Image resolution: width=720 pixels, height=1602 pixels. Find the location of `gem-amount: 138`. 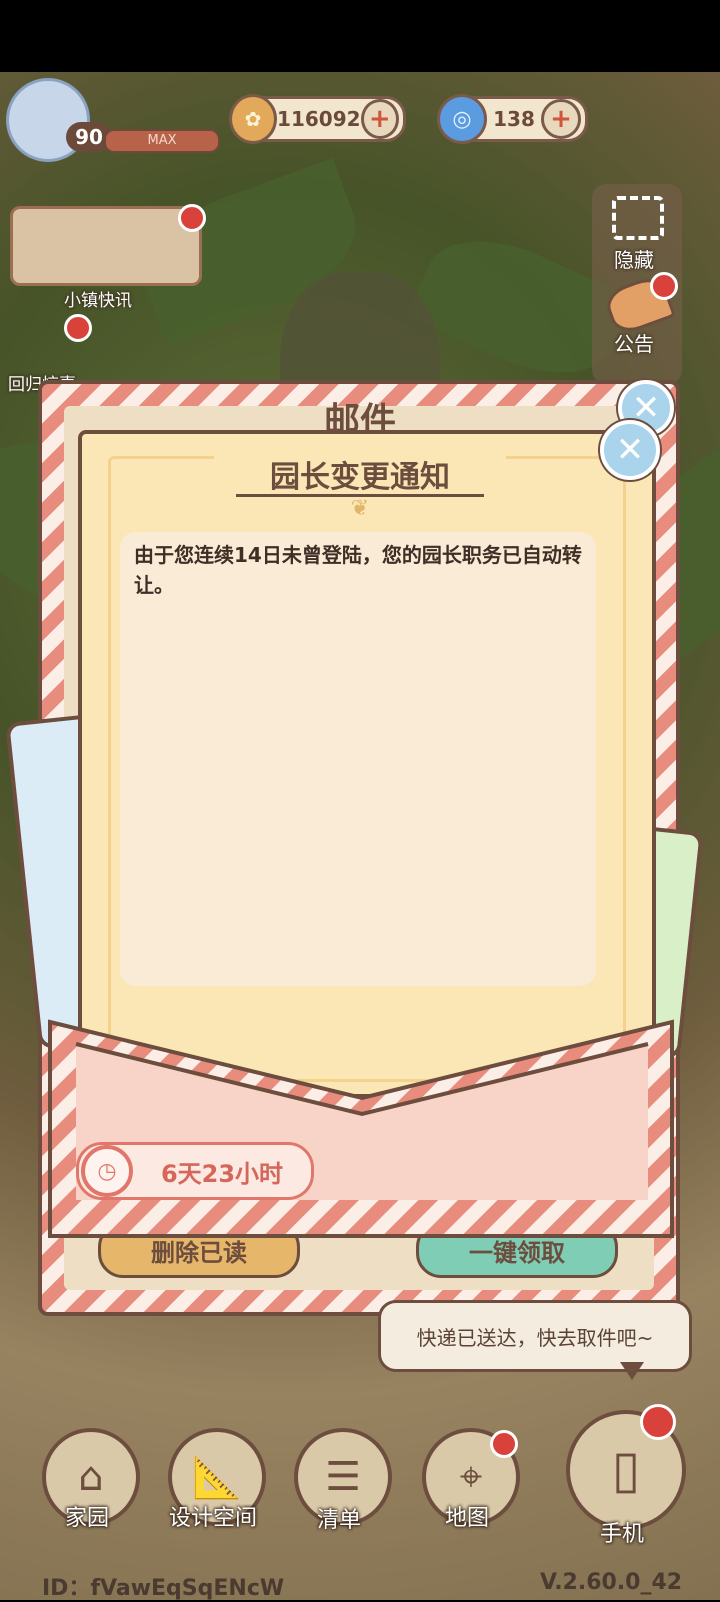

gem-amount: 138 is located at coordinates (514, 119).